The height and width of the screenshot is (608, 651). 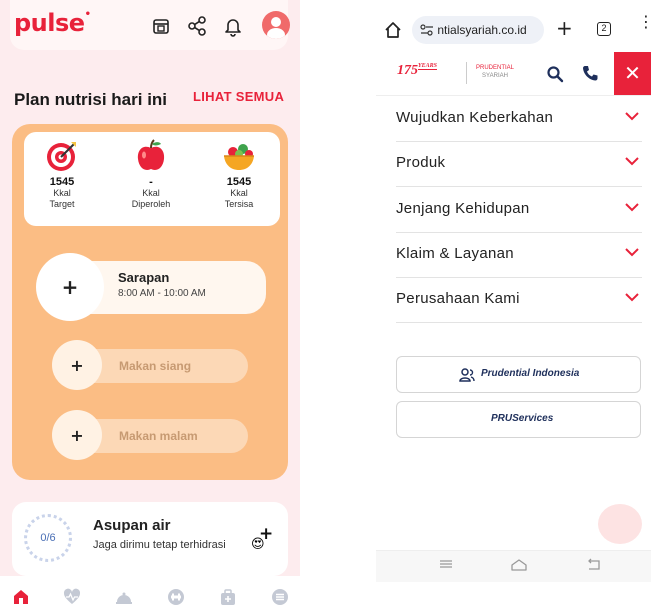 I want to click on prudential-indonesia-button: Prudential Indonesia, so click(x=518, y=374).